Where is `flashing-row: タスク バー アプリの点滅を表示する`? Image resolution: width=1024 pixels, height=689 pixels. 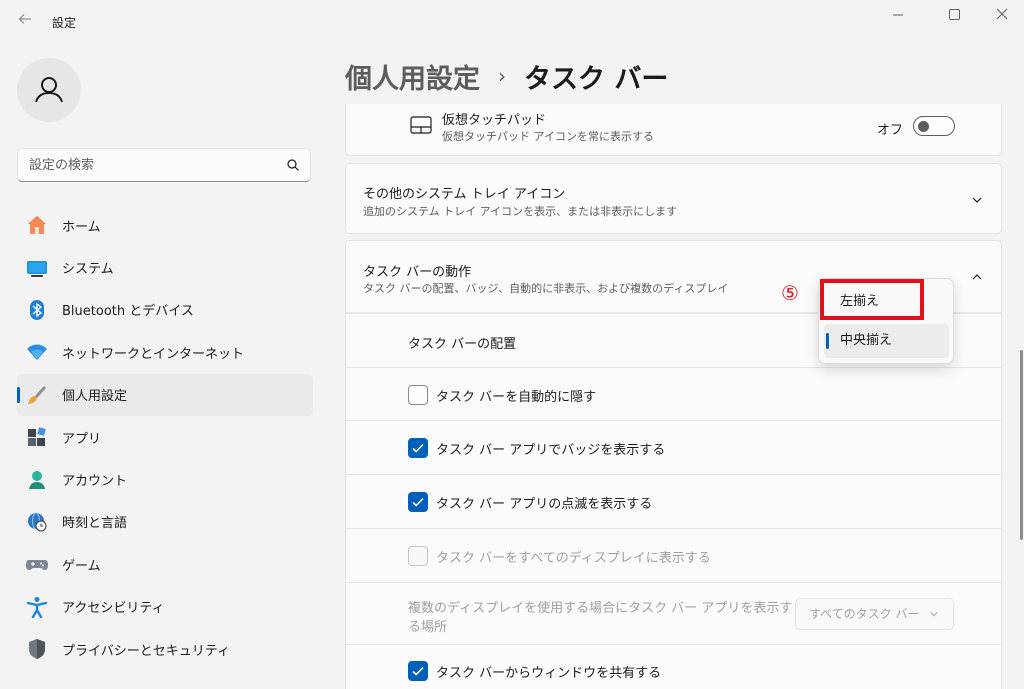
flashing-row: タスク バー アプリの点滅を表示する is located at coordinates (673, 501).